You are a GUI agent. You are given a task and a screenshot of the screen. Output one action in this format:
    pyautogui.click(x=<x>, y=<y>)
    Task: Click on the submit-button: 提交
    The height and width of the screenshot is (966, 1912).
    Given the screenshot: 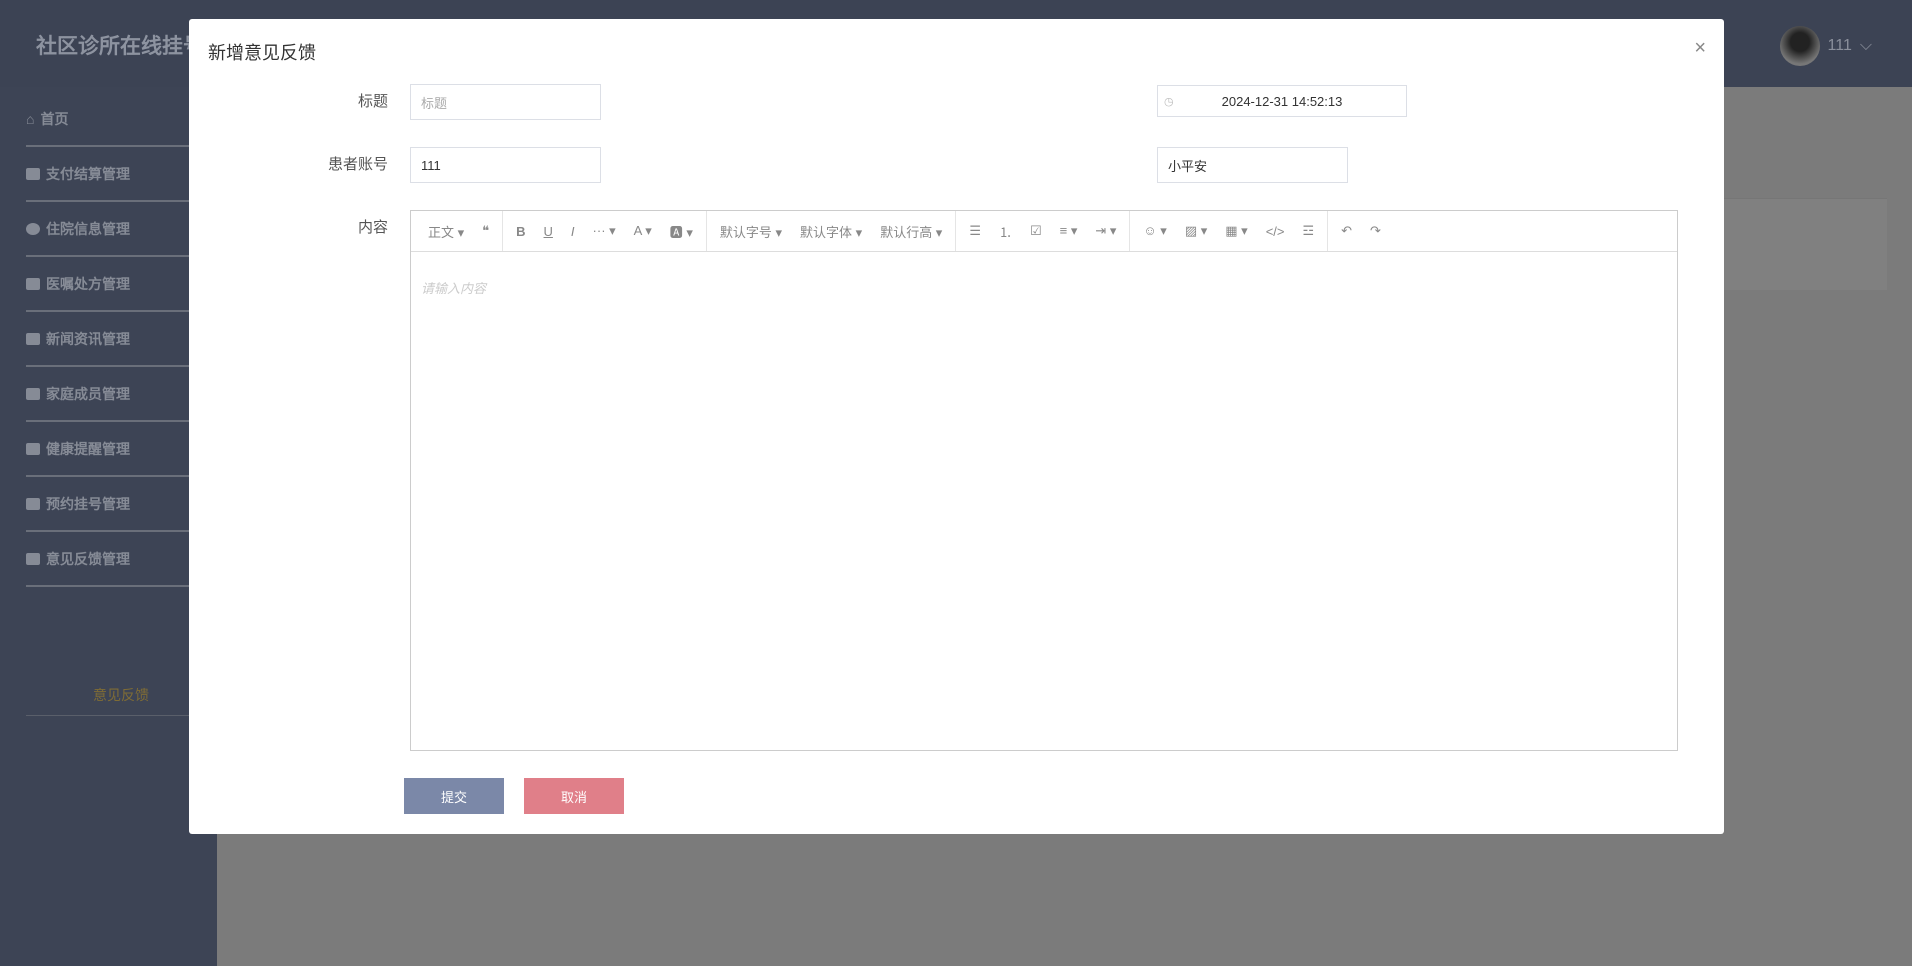 What is the action you would take?
    pyautogui.click(x=454, y=796)
    